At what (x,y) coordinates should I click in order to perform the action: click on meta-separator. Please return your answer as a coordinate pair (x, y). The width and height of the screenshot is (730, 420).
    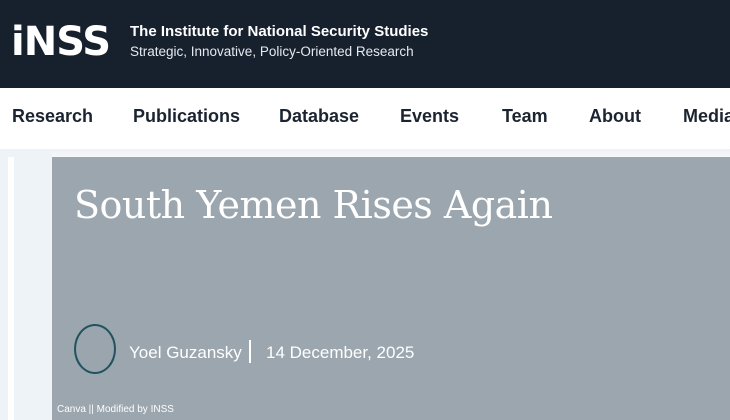
    Looking at the image, I should click on (250, 351).